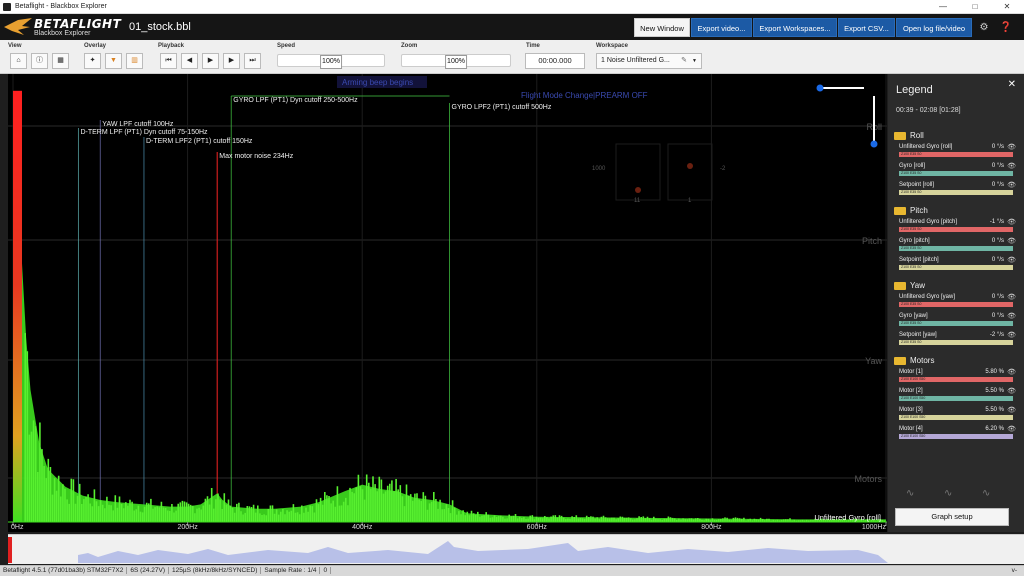  I want to click on legend-field: Motor [1] 5.80 % 👁 Z100 E100 S50, so click(957, 376).